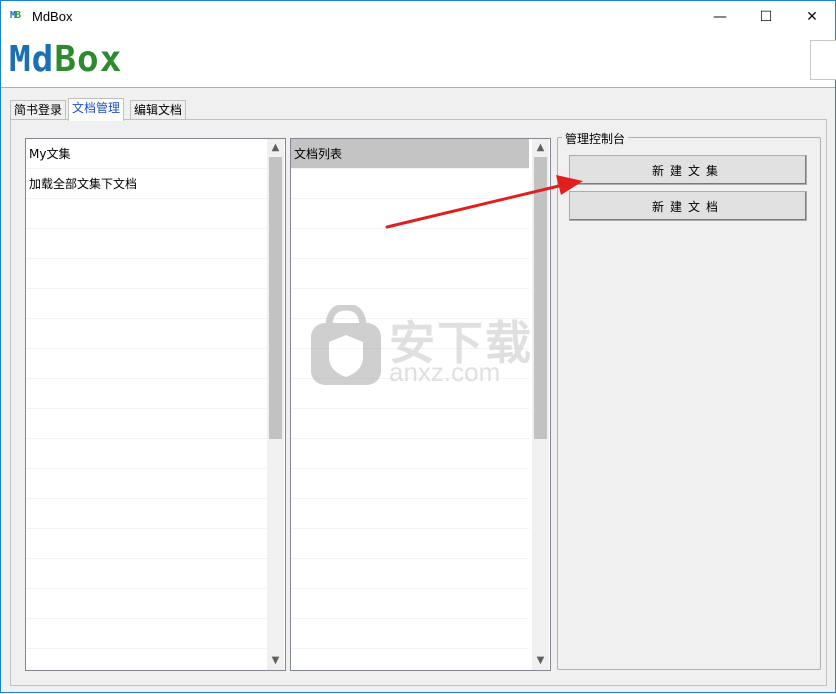 The height and width of the screenshot is (694, 836). What do you see at coordinates (96, 109) in the screenshot?
I see `tab-document-management: 文档管理` at bounding box center [96, 109].